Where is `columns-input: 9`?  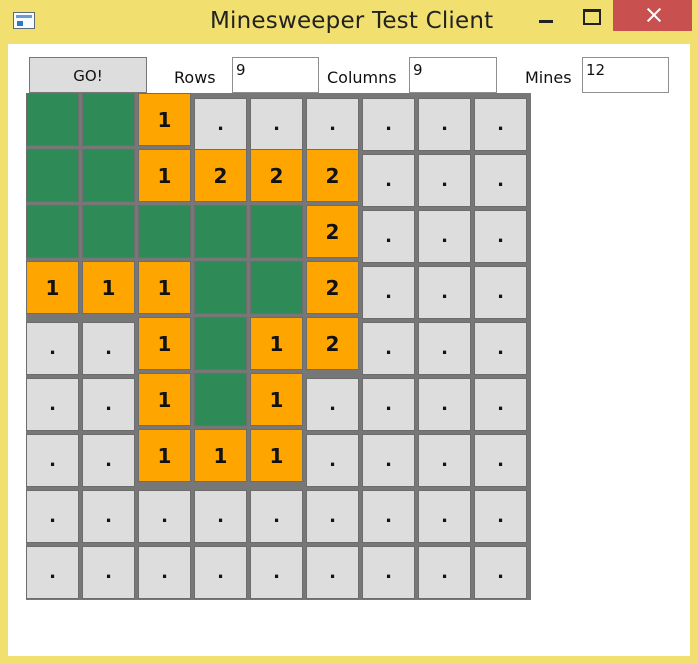
columns-input: 9 is located at coordinates (453, 75).